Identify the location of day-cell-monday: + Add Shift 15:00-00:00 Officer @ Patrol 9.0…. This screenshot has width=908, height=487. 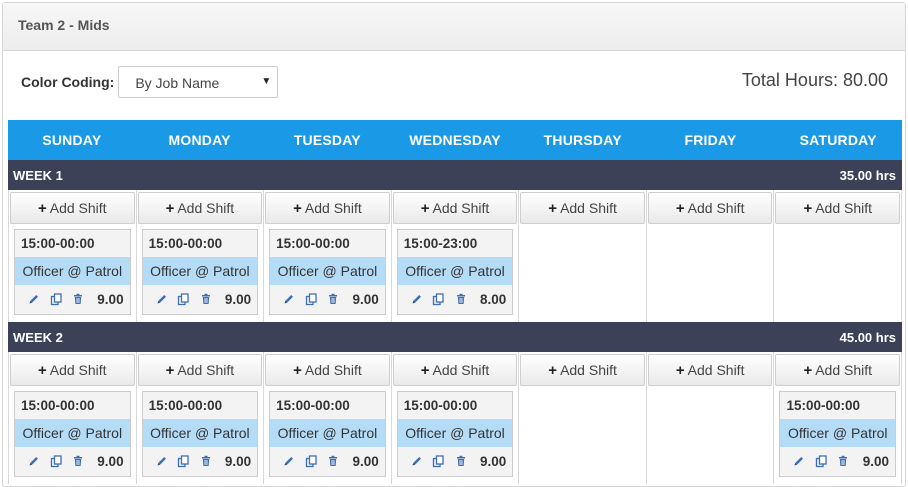
(201, 418).